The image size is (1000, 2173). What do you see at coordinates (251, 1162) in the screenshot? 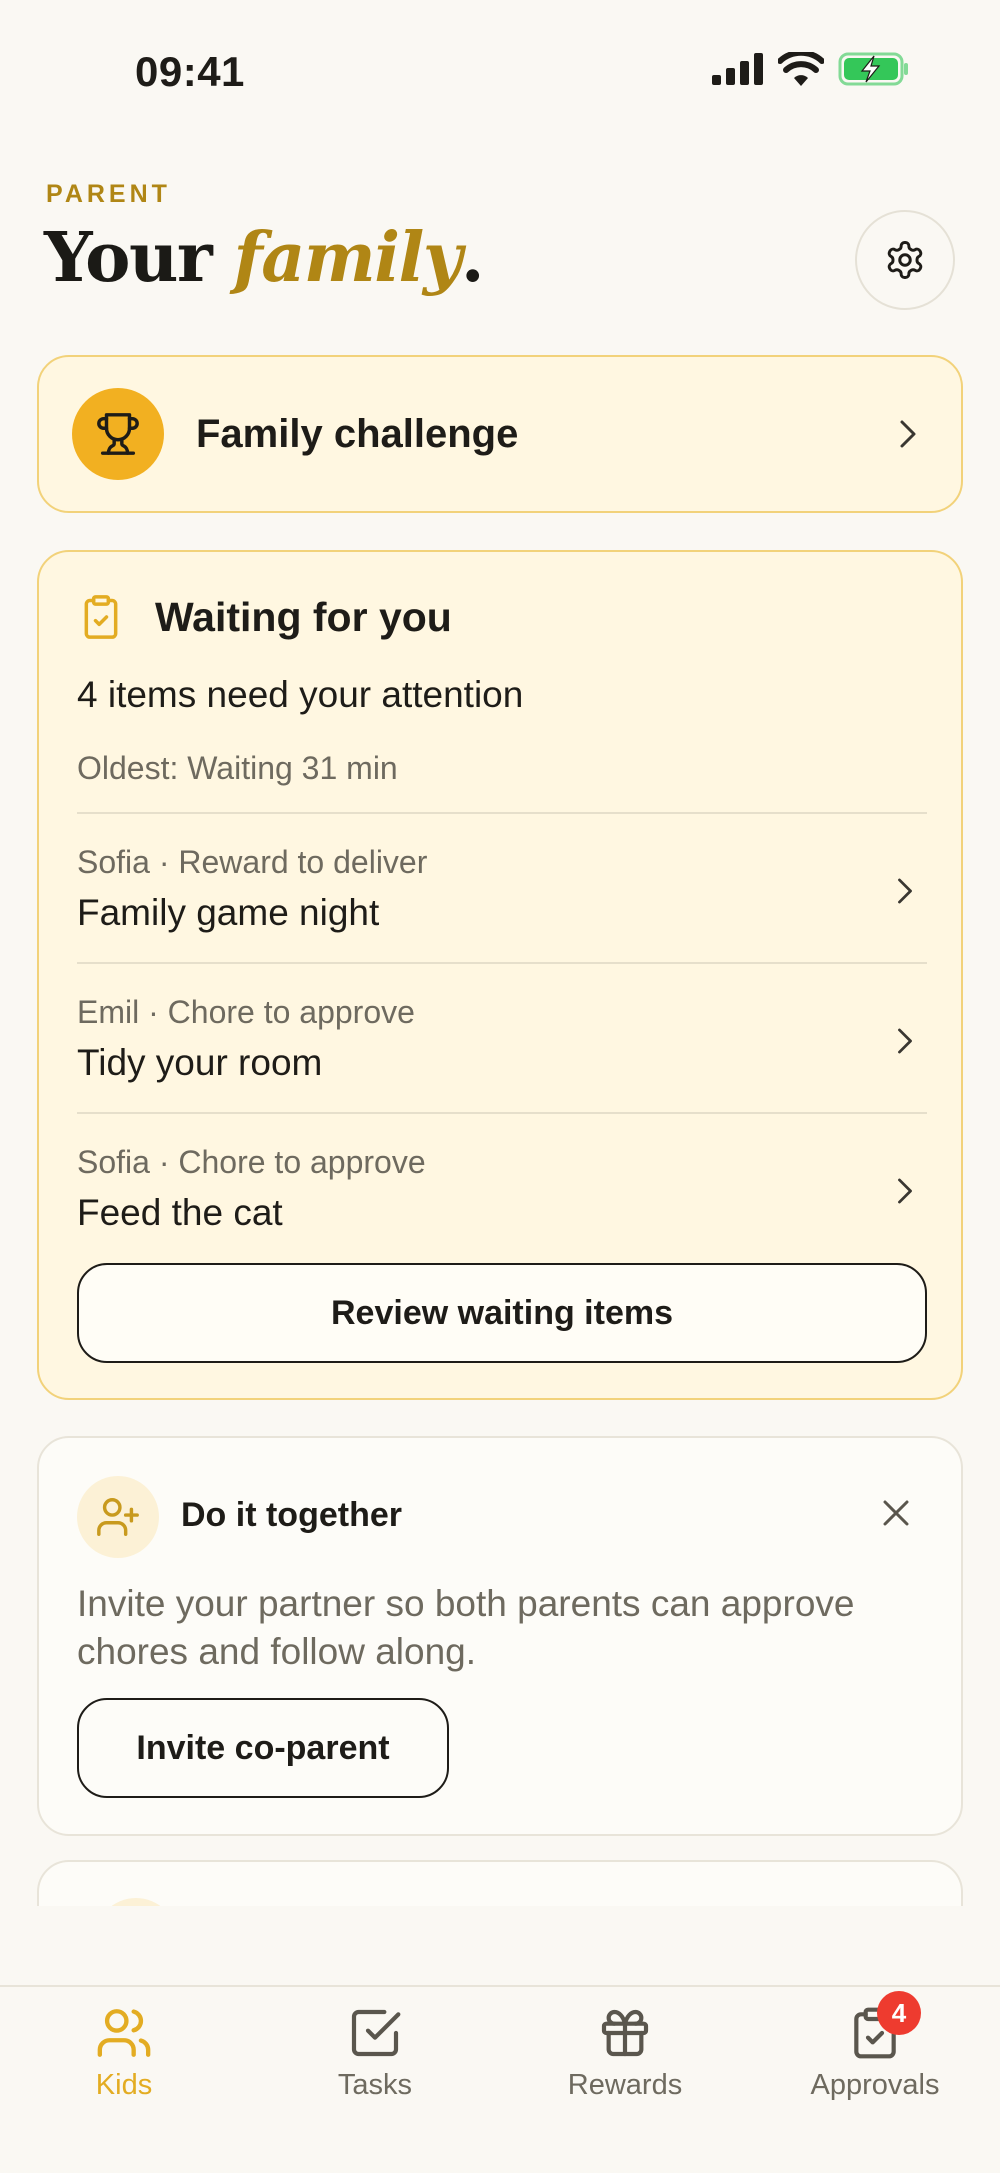
I see `waiting-item-meta: Sofia · Chore to approve` at bounding box center [251, 1162].